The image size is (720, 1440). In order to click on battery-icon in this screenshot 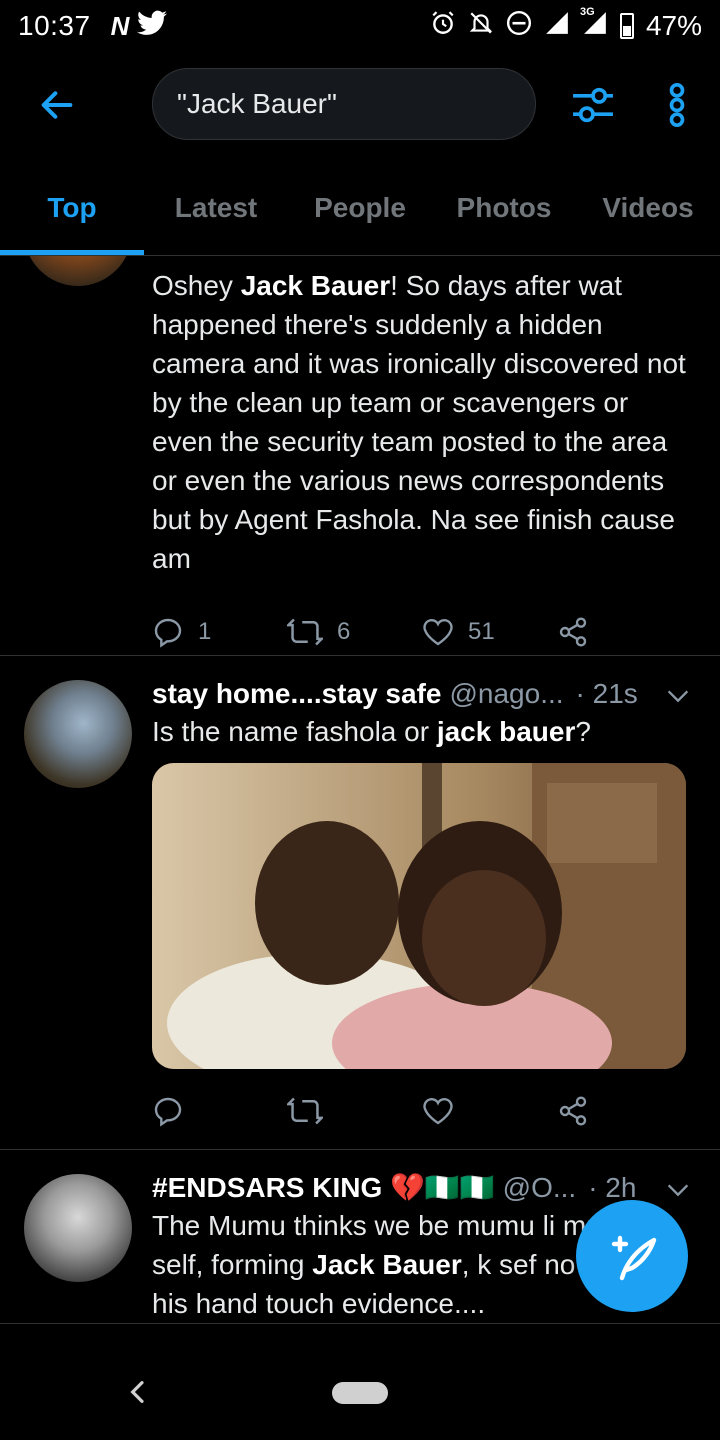, I will do `click(626, 26)`.